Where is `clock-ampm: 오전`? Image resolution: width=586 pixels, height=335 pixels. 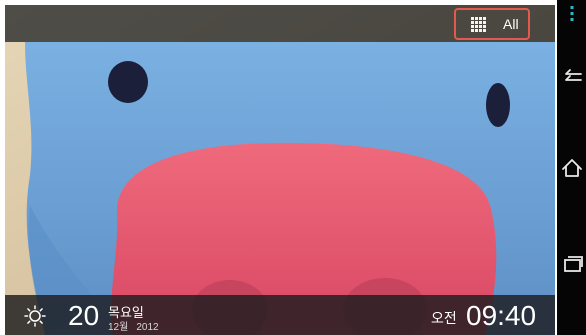
clock-ampm: 오전 is located at coordinates (444, 318).